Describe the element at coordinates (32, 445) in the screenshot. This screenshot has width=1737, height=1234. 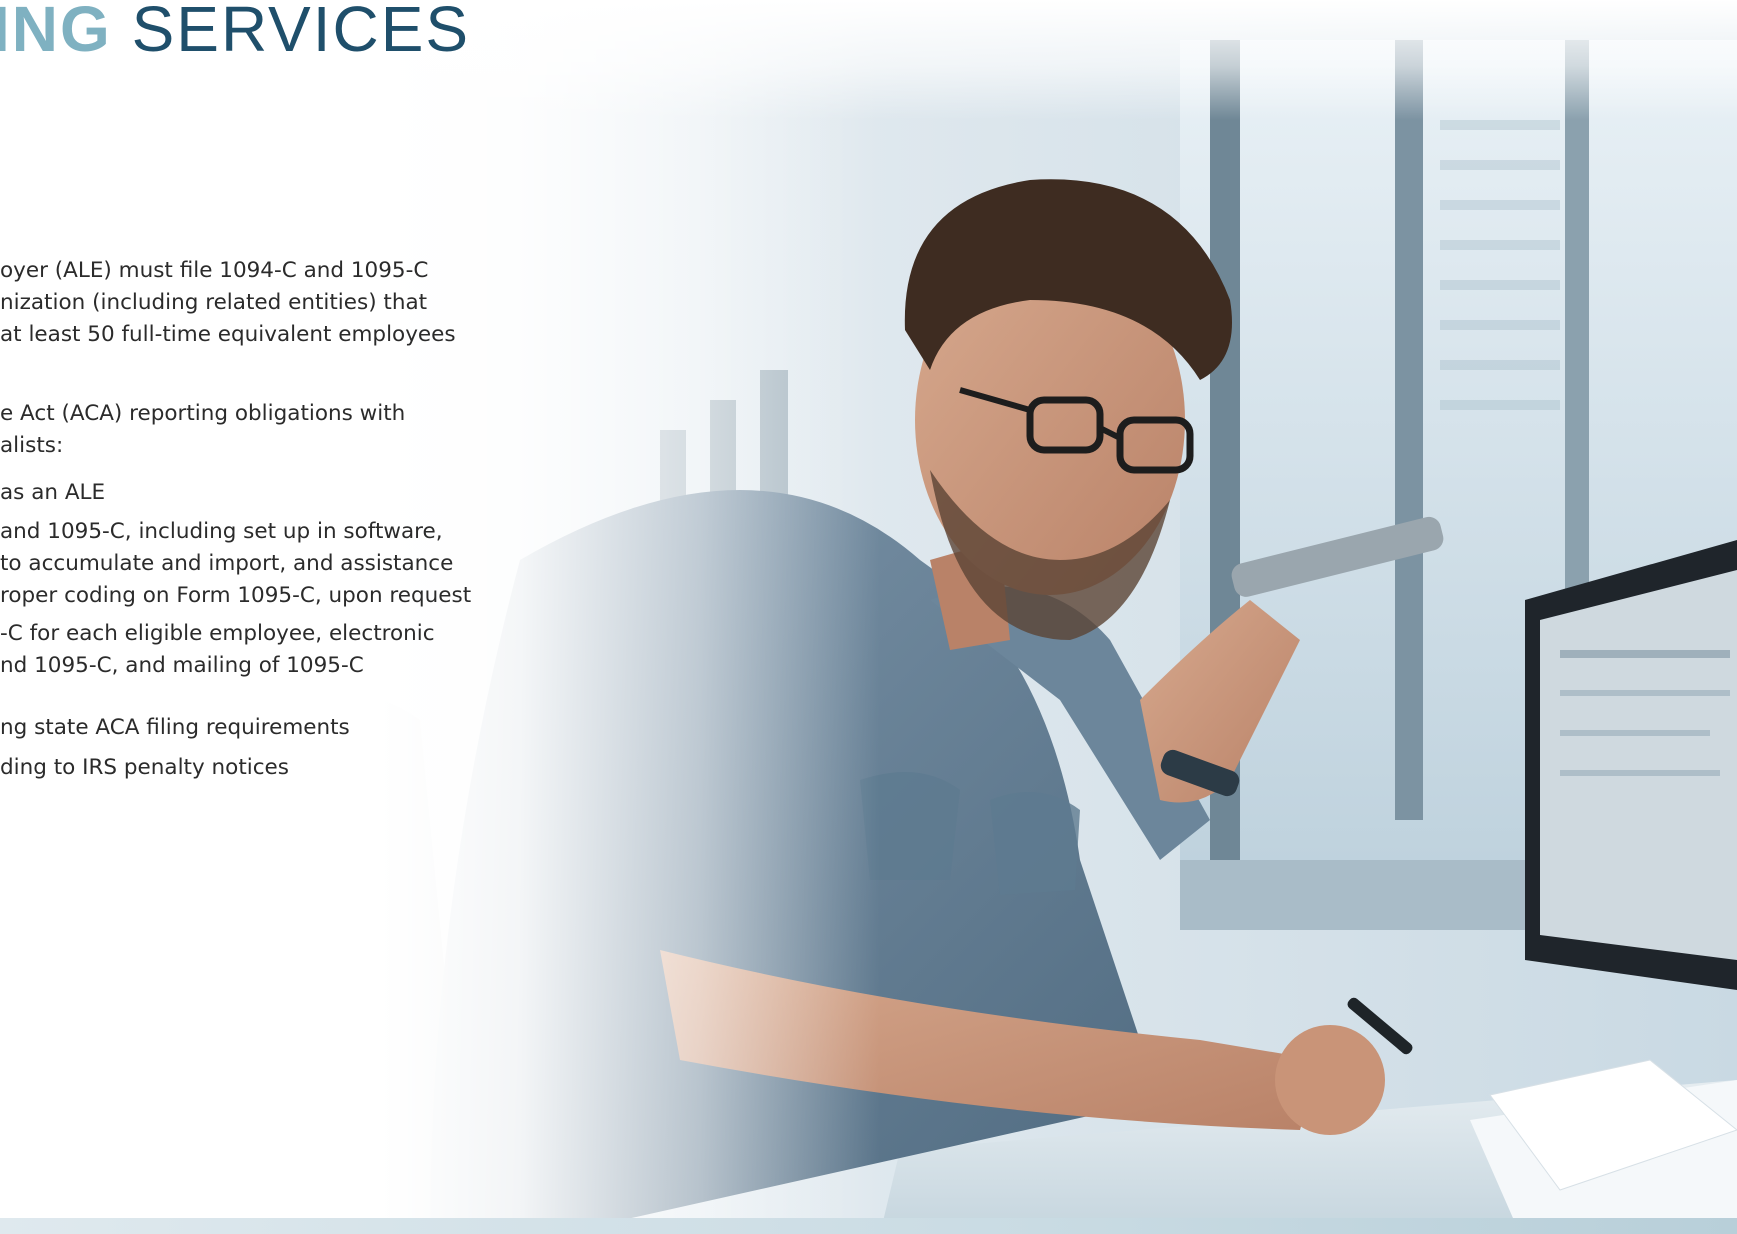
I see `lead-line: alists:` at that location.